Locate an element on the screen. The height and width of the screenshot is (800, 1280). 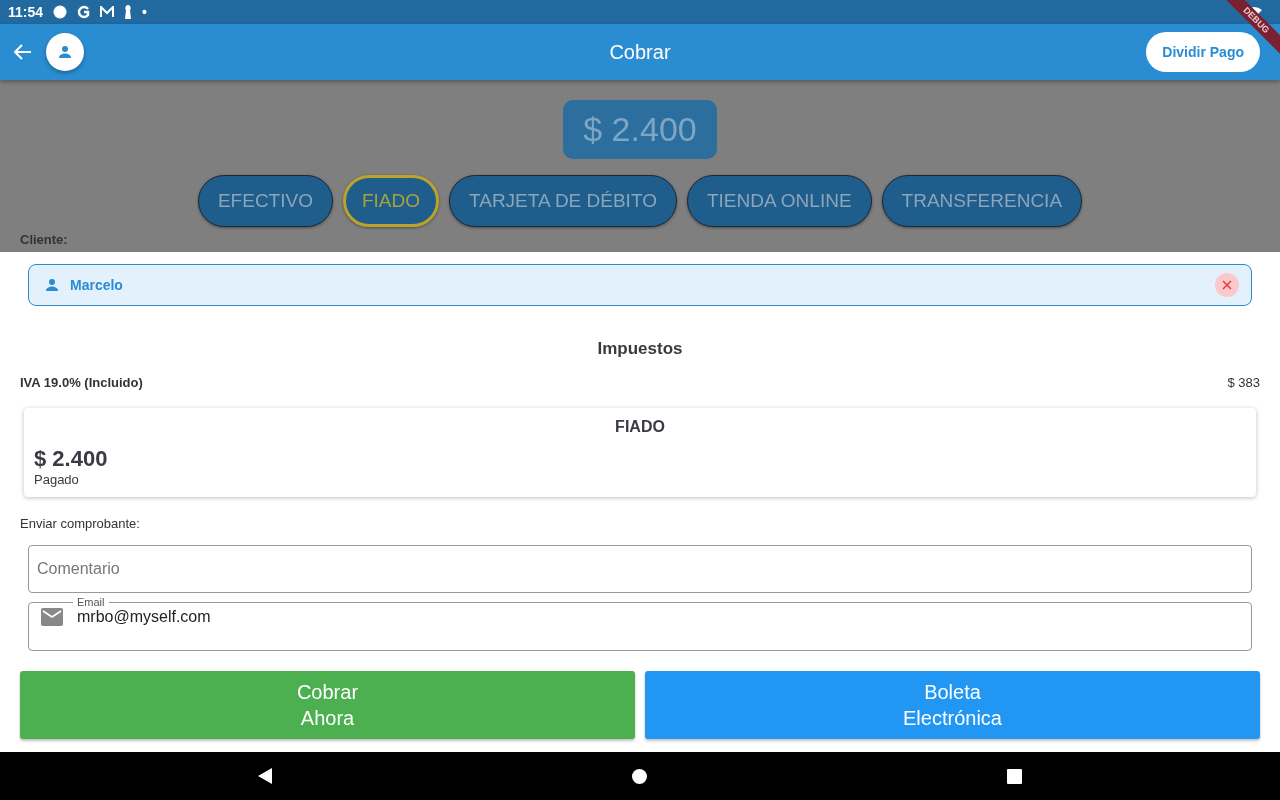
tax-value: $ 383 is located at coordinates (1243, 382).